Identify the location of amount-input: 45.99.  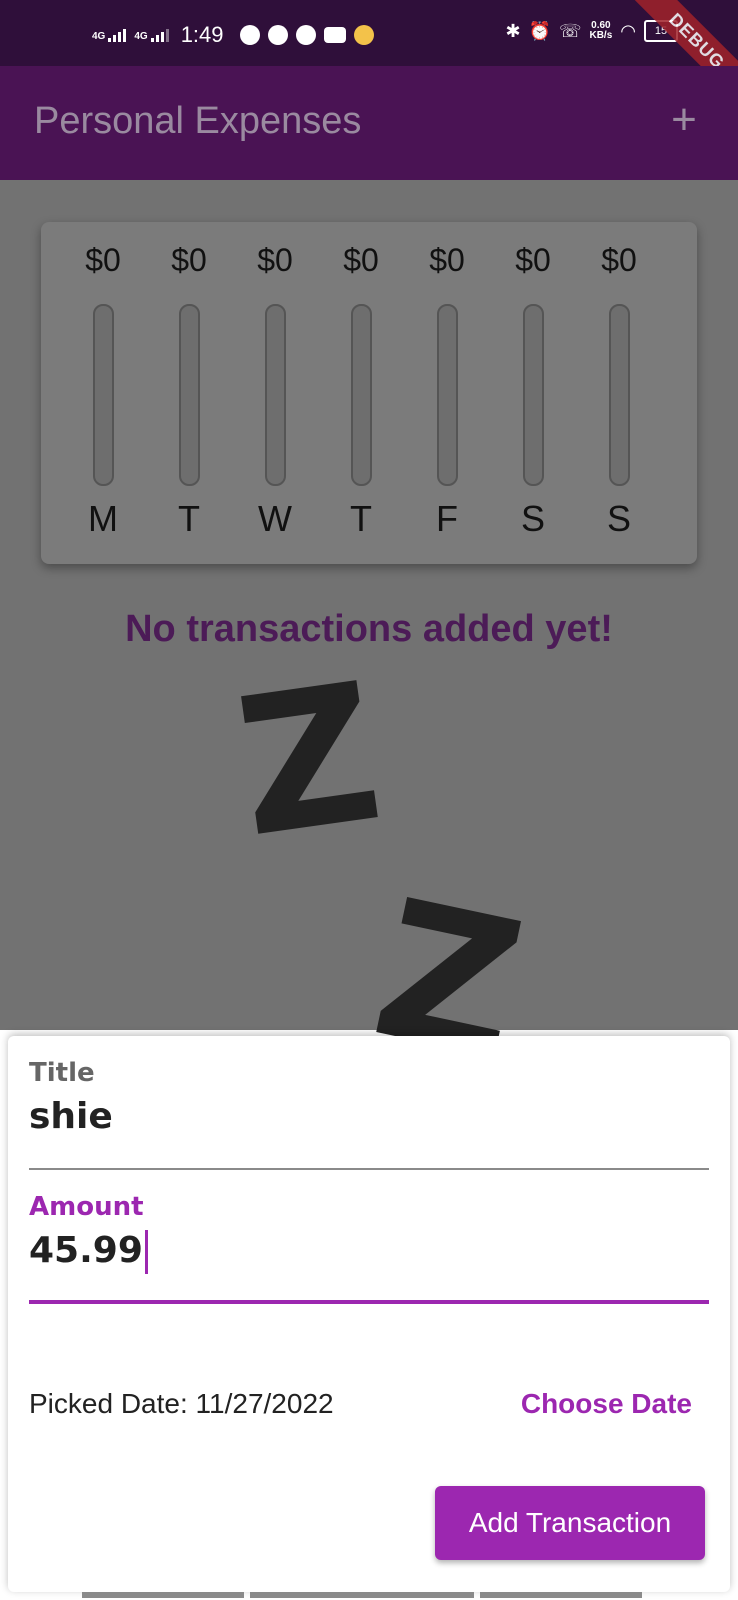
(369, 1252).